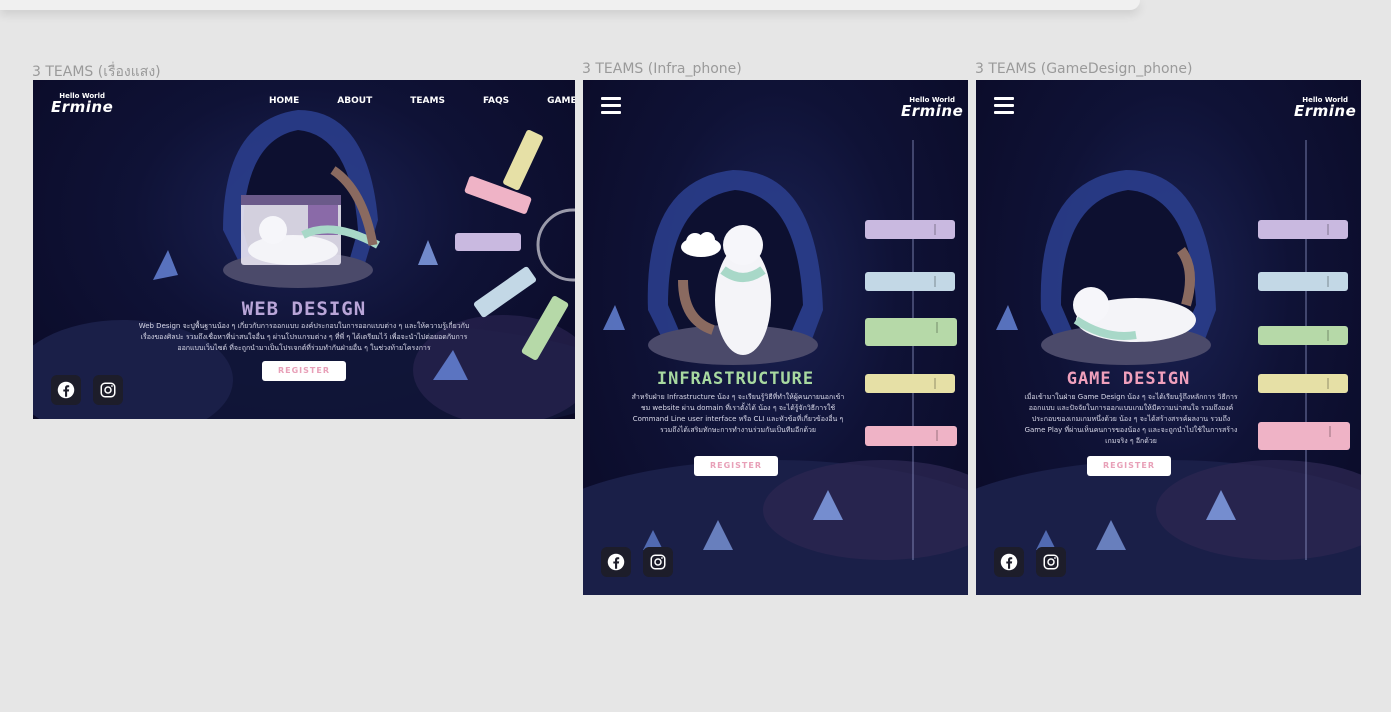  I want to click on team-tag-infra, so click(1303, 281).